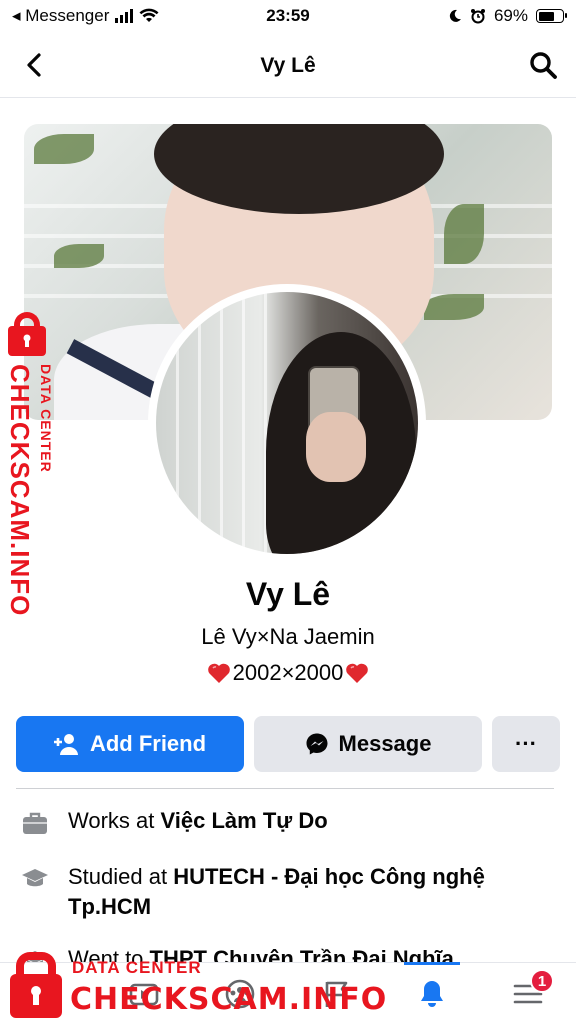  Describe the element at coordinates (287, 423) in the screenshot. I see `profile-picture` at that location.